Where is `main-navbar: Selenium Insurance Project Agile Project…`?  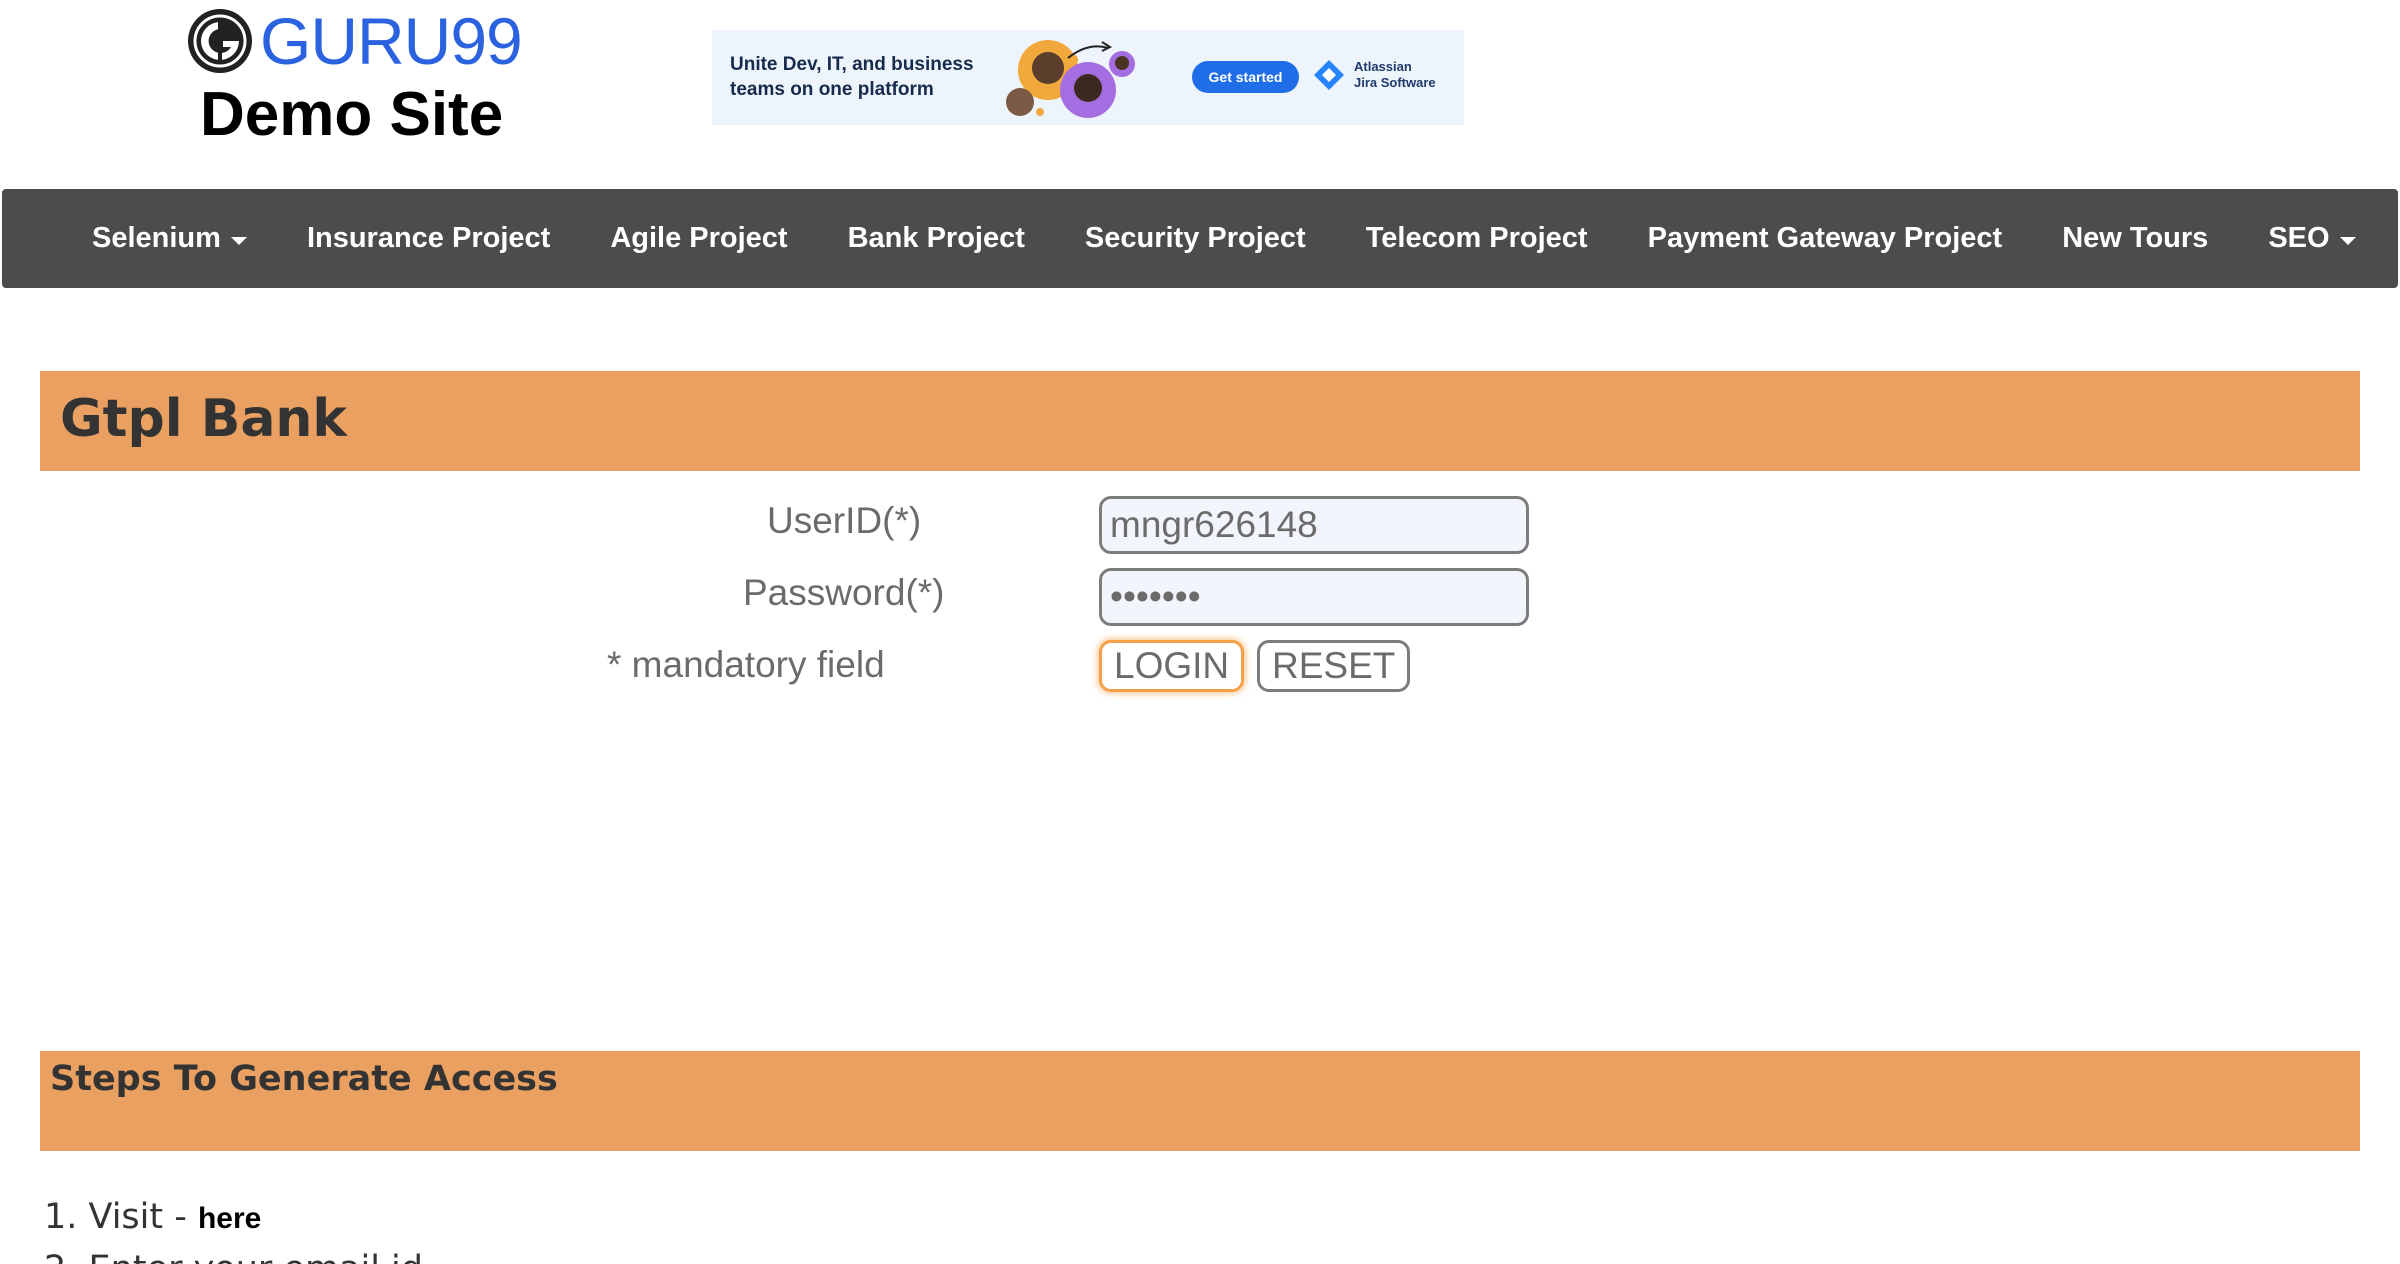
main-navbar: Selenium Insurance Project Agile Project… is located at coordinates (1200, 238).